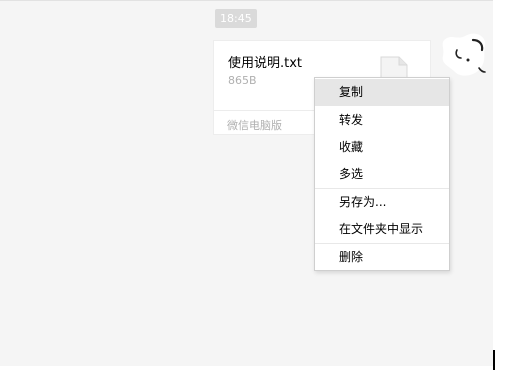 Image resolution: width=513 pixels, height=370 pixels. What do you see at coordinates (462, 55) in the screenshot?
I see `avatar-icon` at bounding box center [462, 55].